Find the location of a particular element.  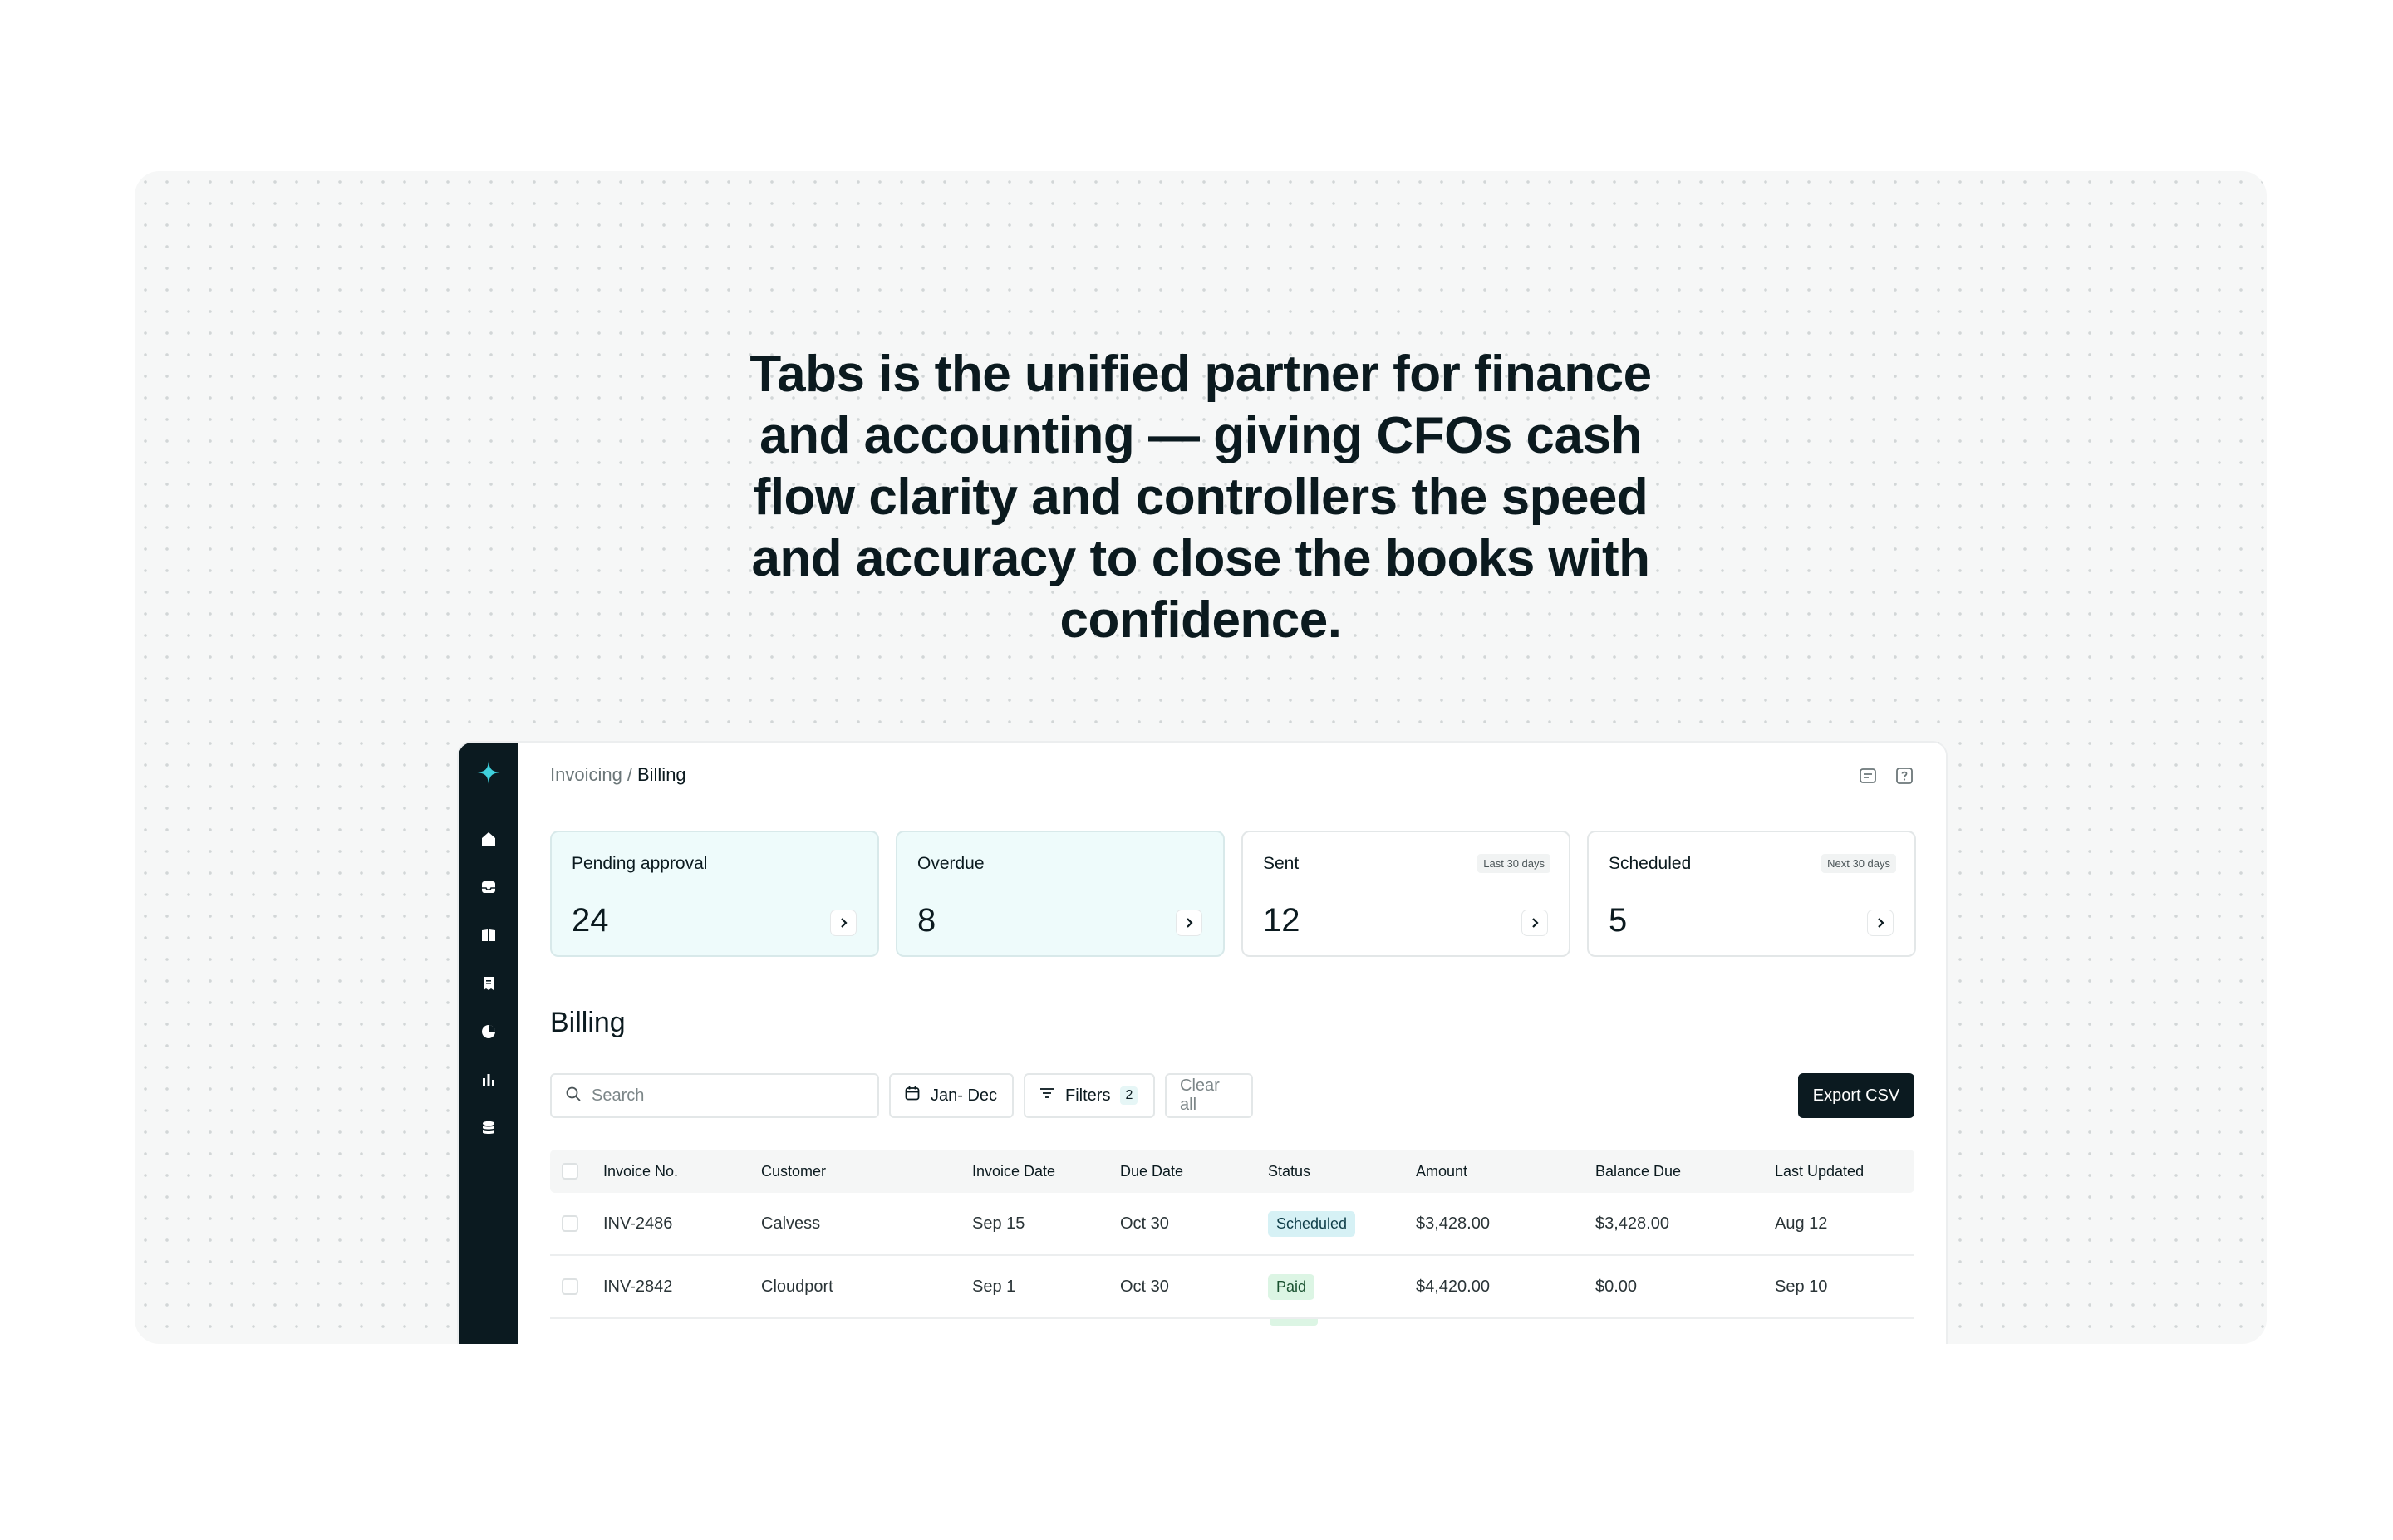

status-cell: Scheduled is located at coordinates (1312, 1223).